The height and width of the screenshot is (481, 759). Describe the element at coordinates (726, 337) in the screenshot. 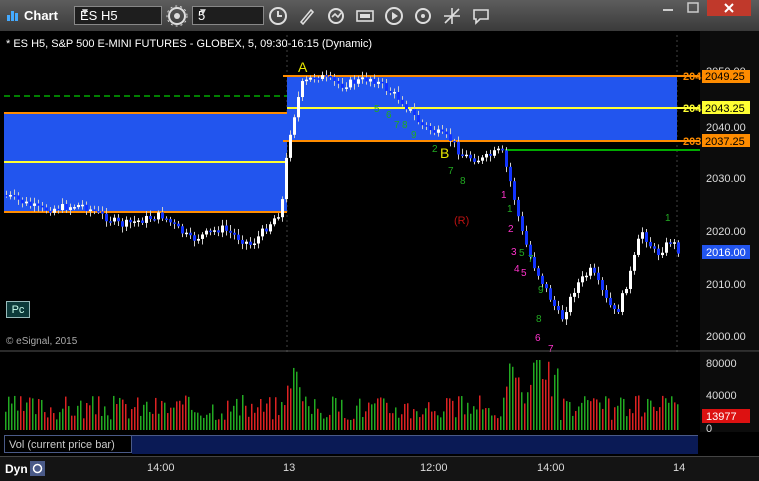

I see `price-tick: 2000.00` at that location.